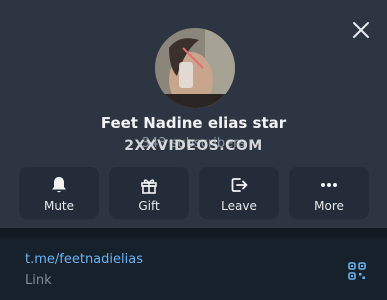 Image resolution: width=387 pixels, height=300 pixels. I want to click on more-button: More, so click(329, 193).